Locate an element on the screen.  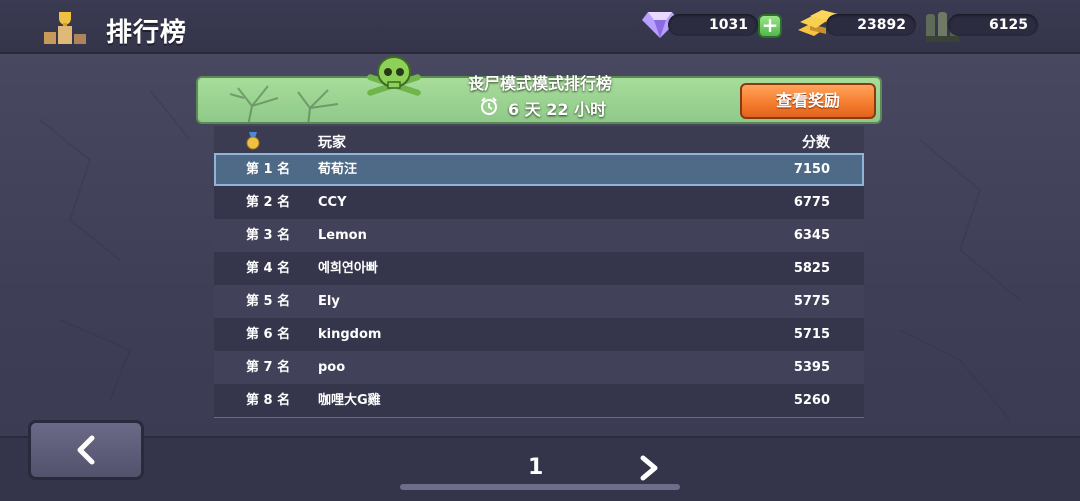
event-title: 丧尸模式模式排行榜 is located at coordinates (539, 83).